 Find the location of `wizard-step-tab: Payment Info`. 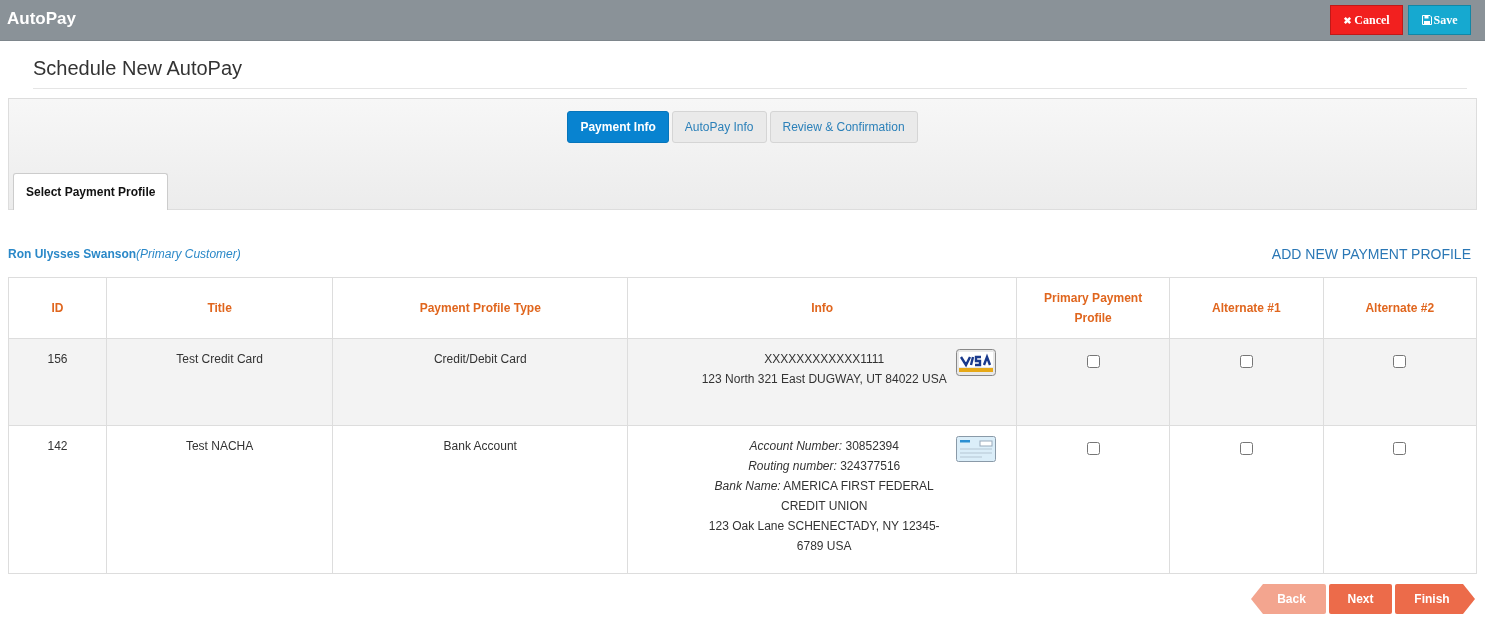

wizard-step-tab: Payment Info is located at coordinates (618, 127).